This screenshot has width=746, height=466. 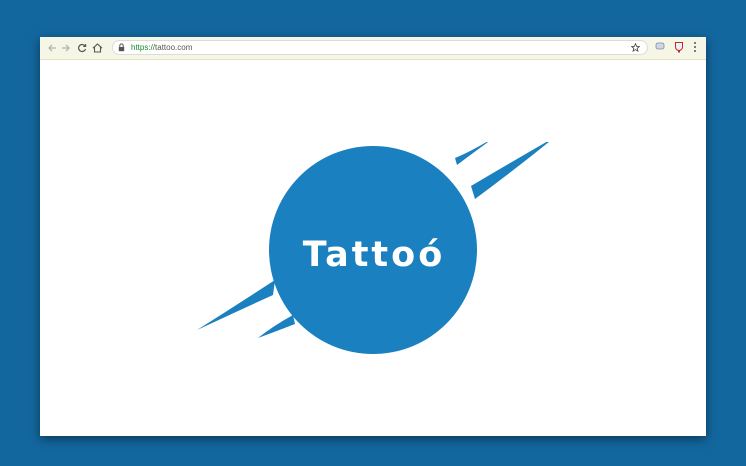 I want to click on back-button, so click(x=52, y=48).